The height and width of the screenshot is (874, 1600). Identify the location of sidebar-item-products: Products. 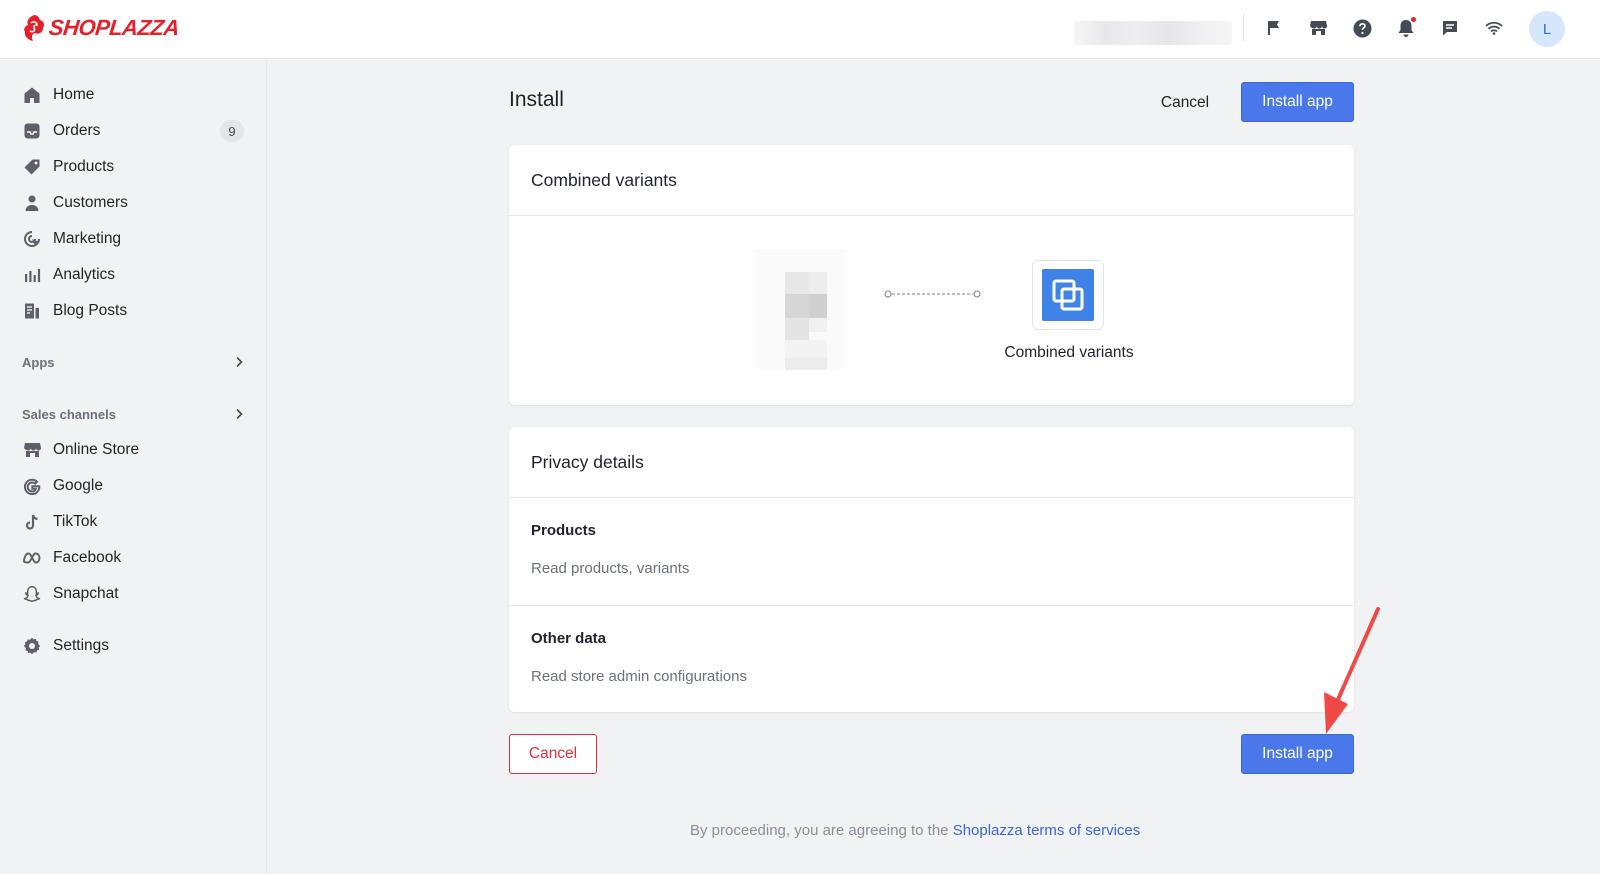
(133, 167).